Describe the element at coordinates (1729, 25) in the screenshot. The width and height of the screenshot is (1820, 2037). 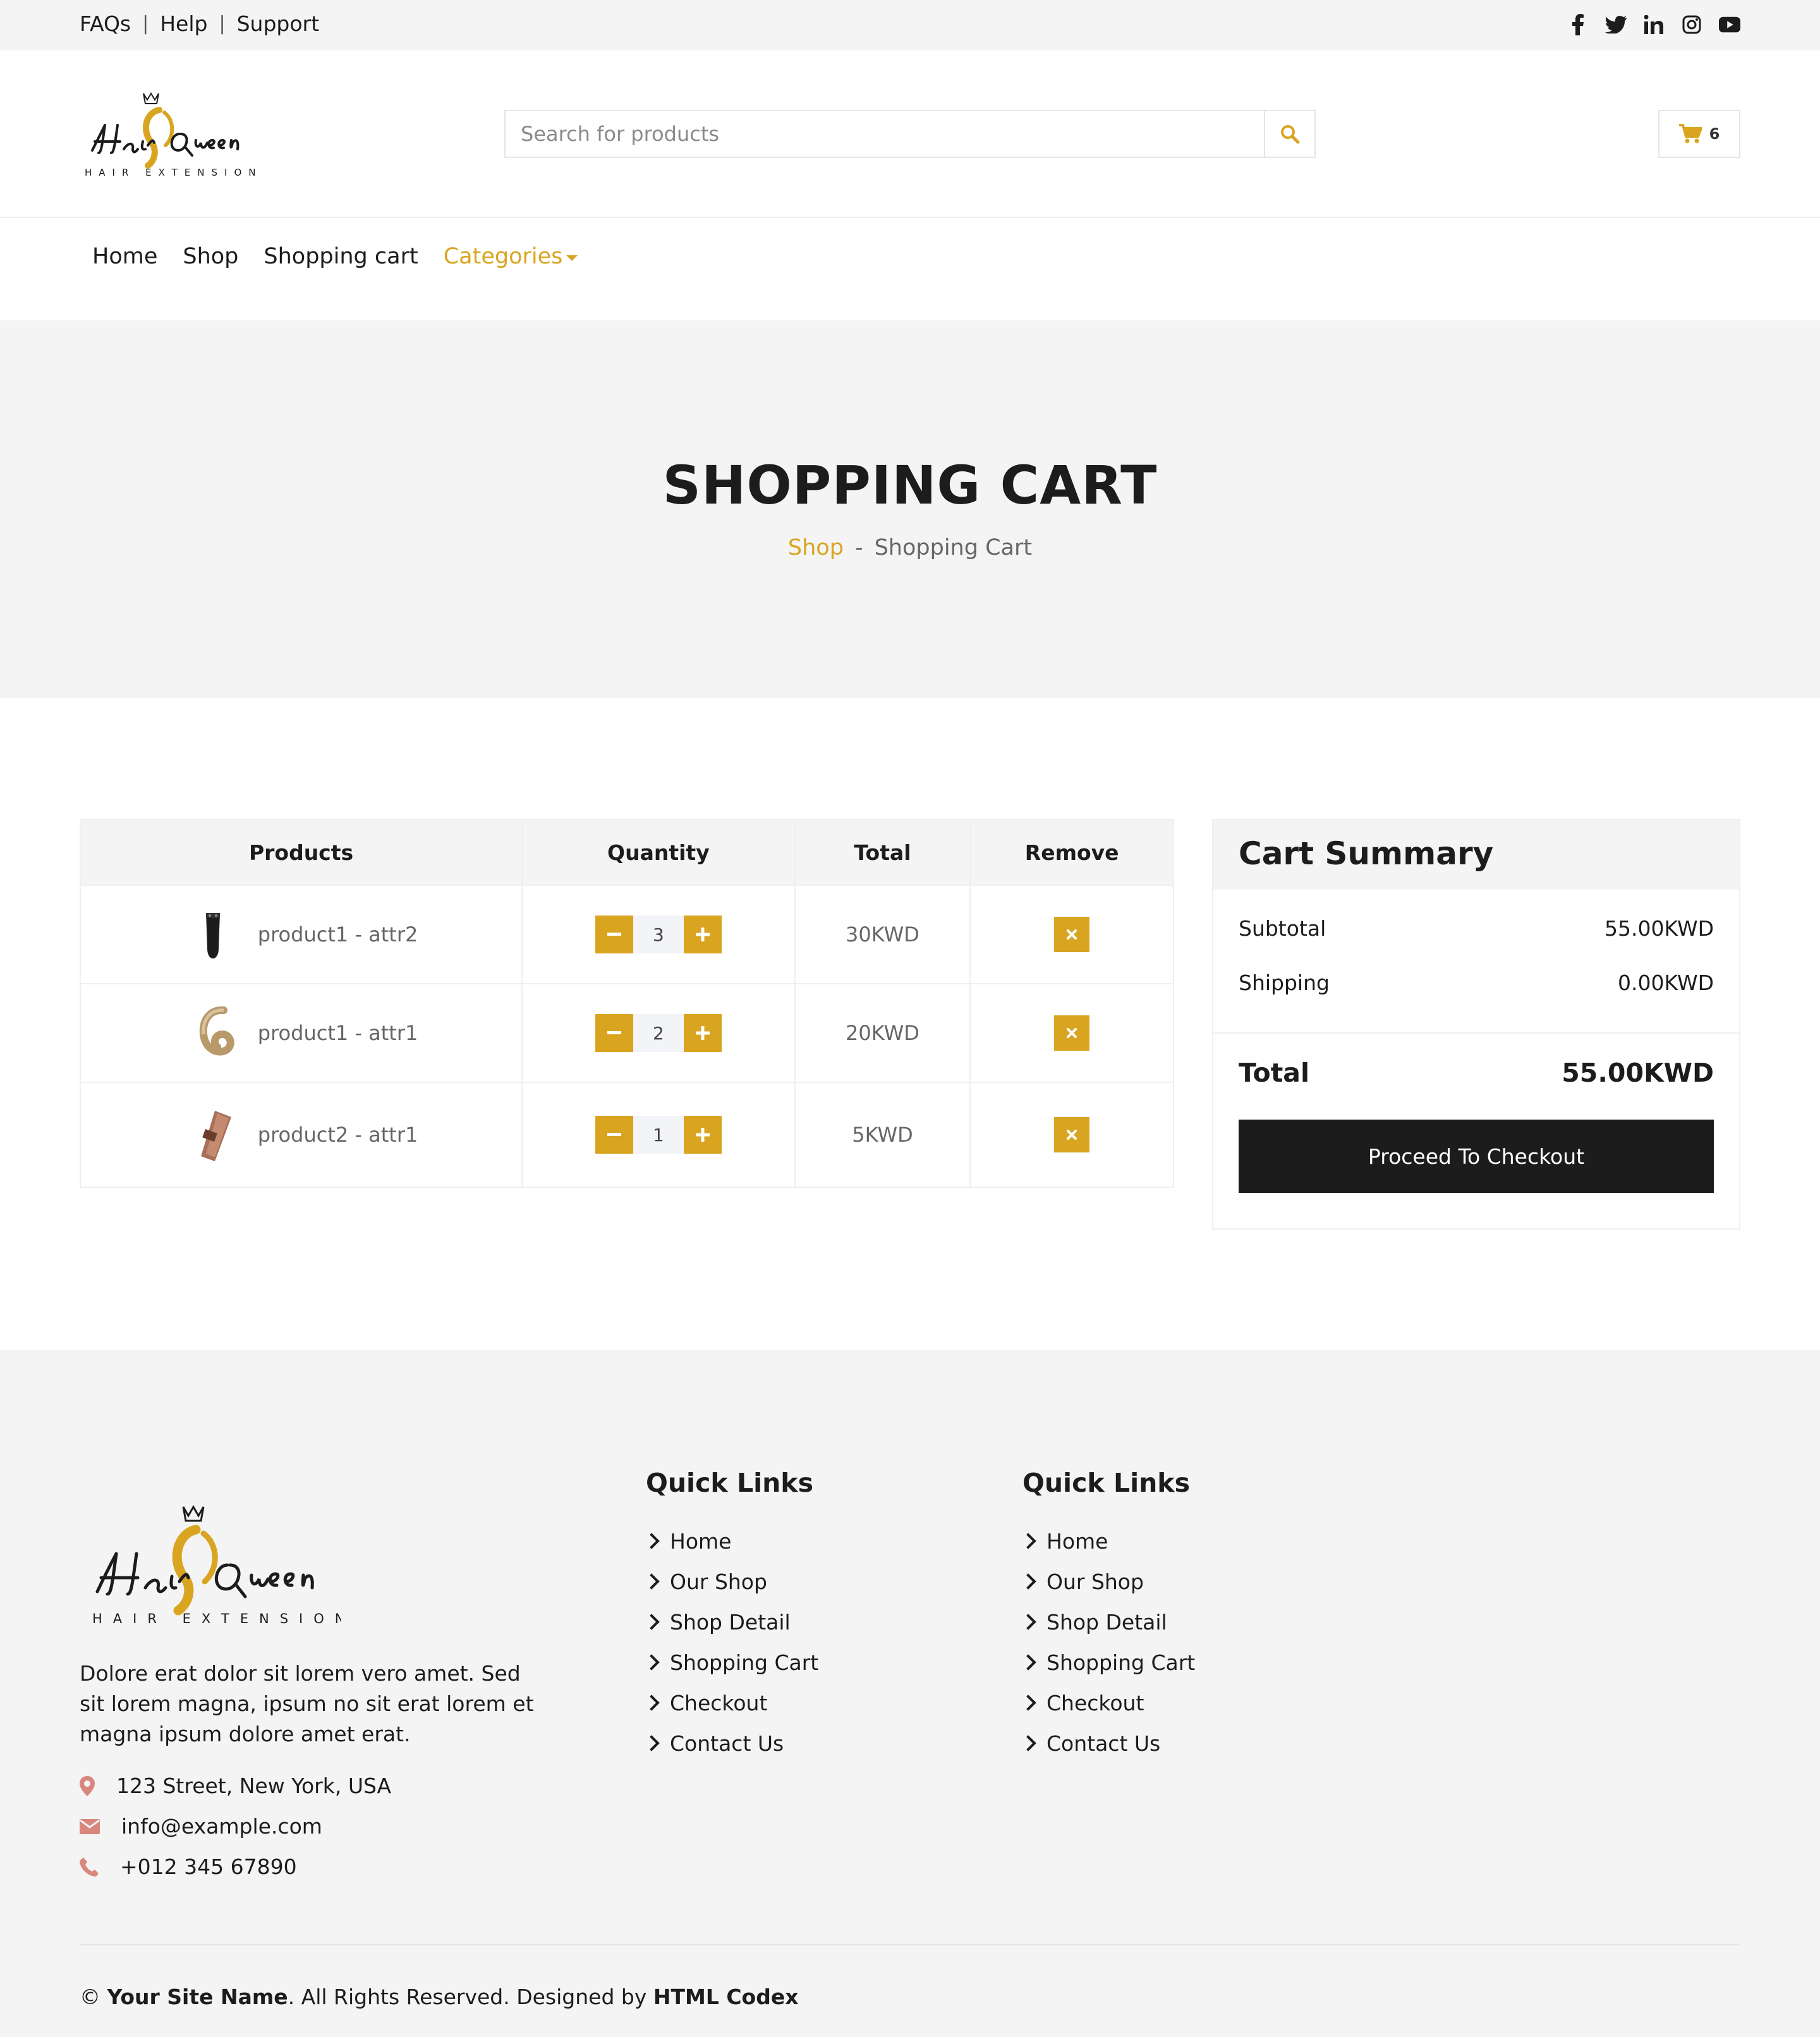
I see `youtube-icon` at that location.